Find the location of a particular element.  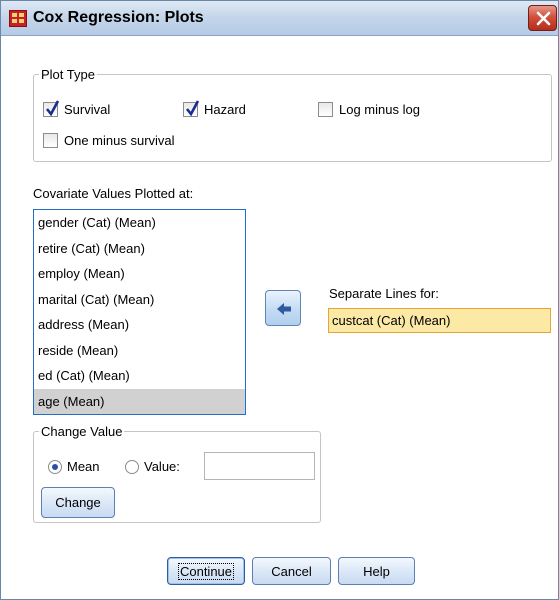

one-minus-survival-label: One minus survival is located at coordinates (119, 140).